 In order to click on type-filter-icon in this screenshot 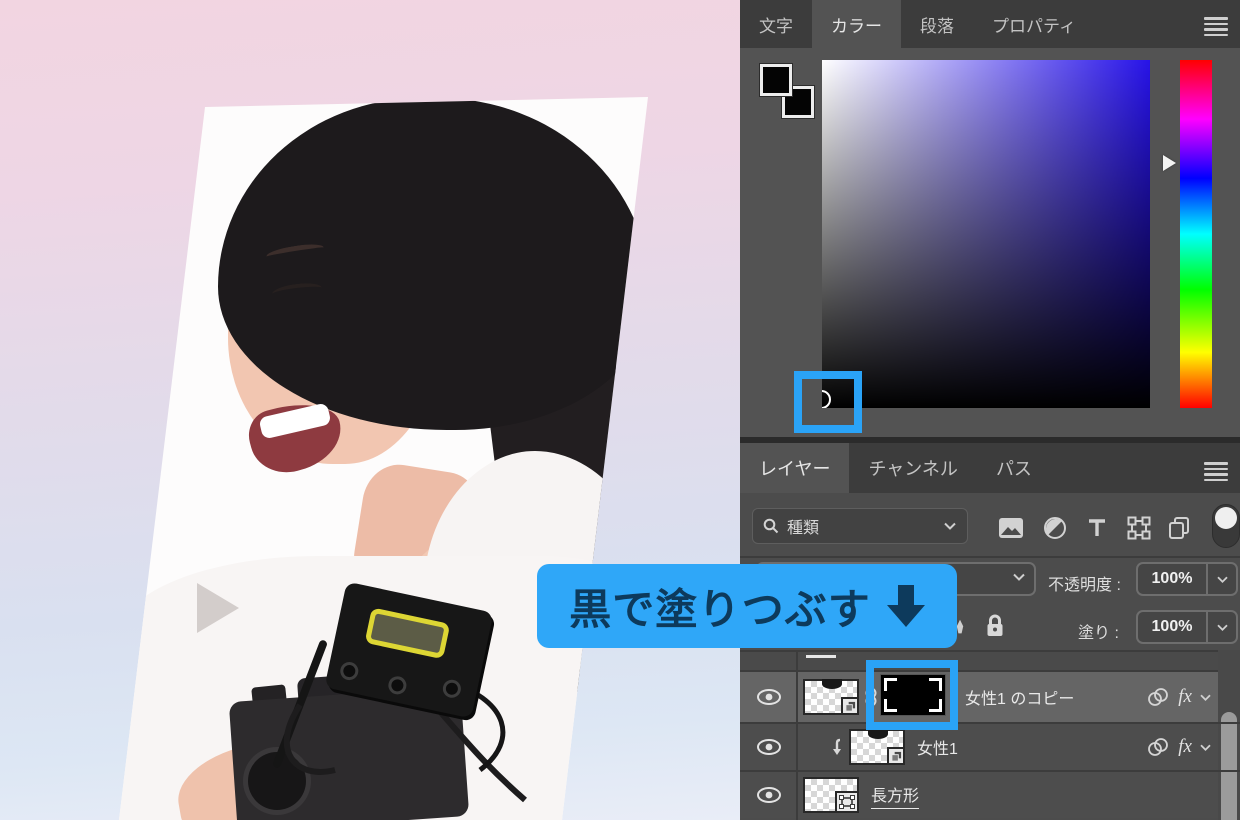, I will do `click(1097, 528)`.